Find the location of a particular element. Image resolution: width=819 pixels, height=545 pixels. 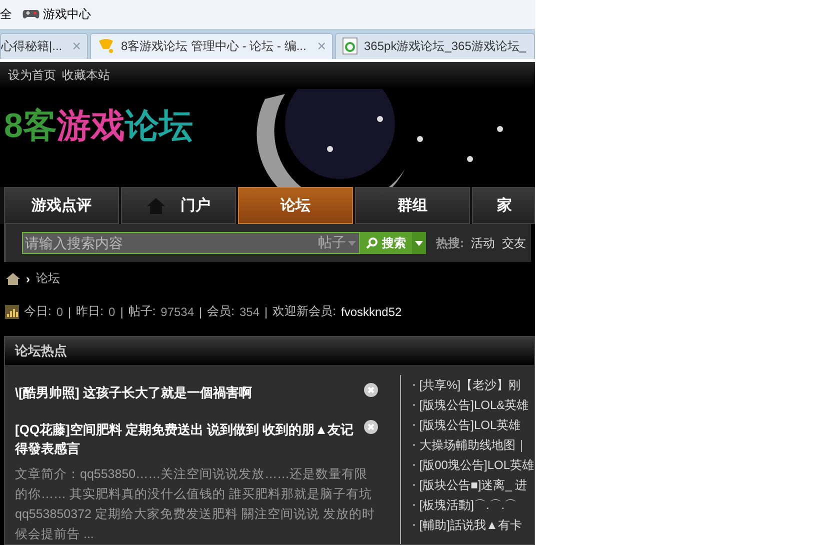

nav-tab: 家 is located at coordinates (503, 205).